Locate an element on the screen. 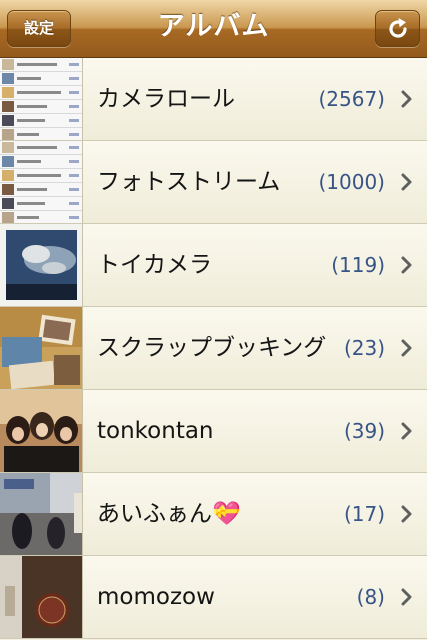 The height and width of the screenshot is (640, 427). album-name: トイカメラ is located at coordinates (154, 265).